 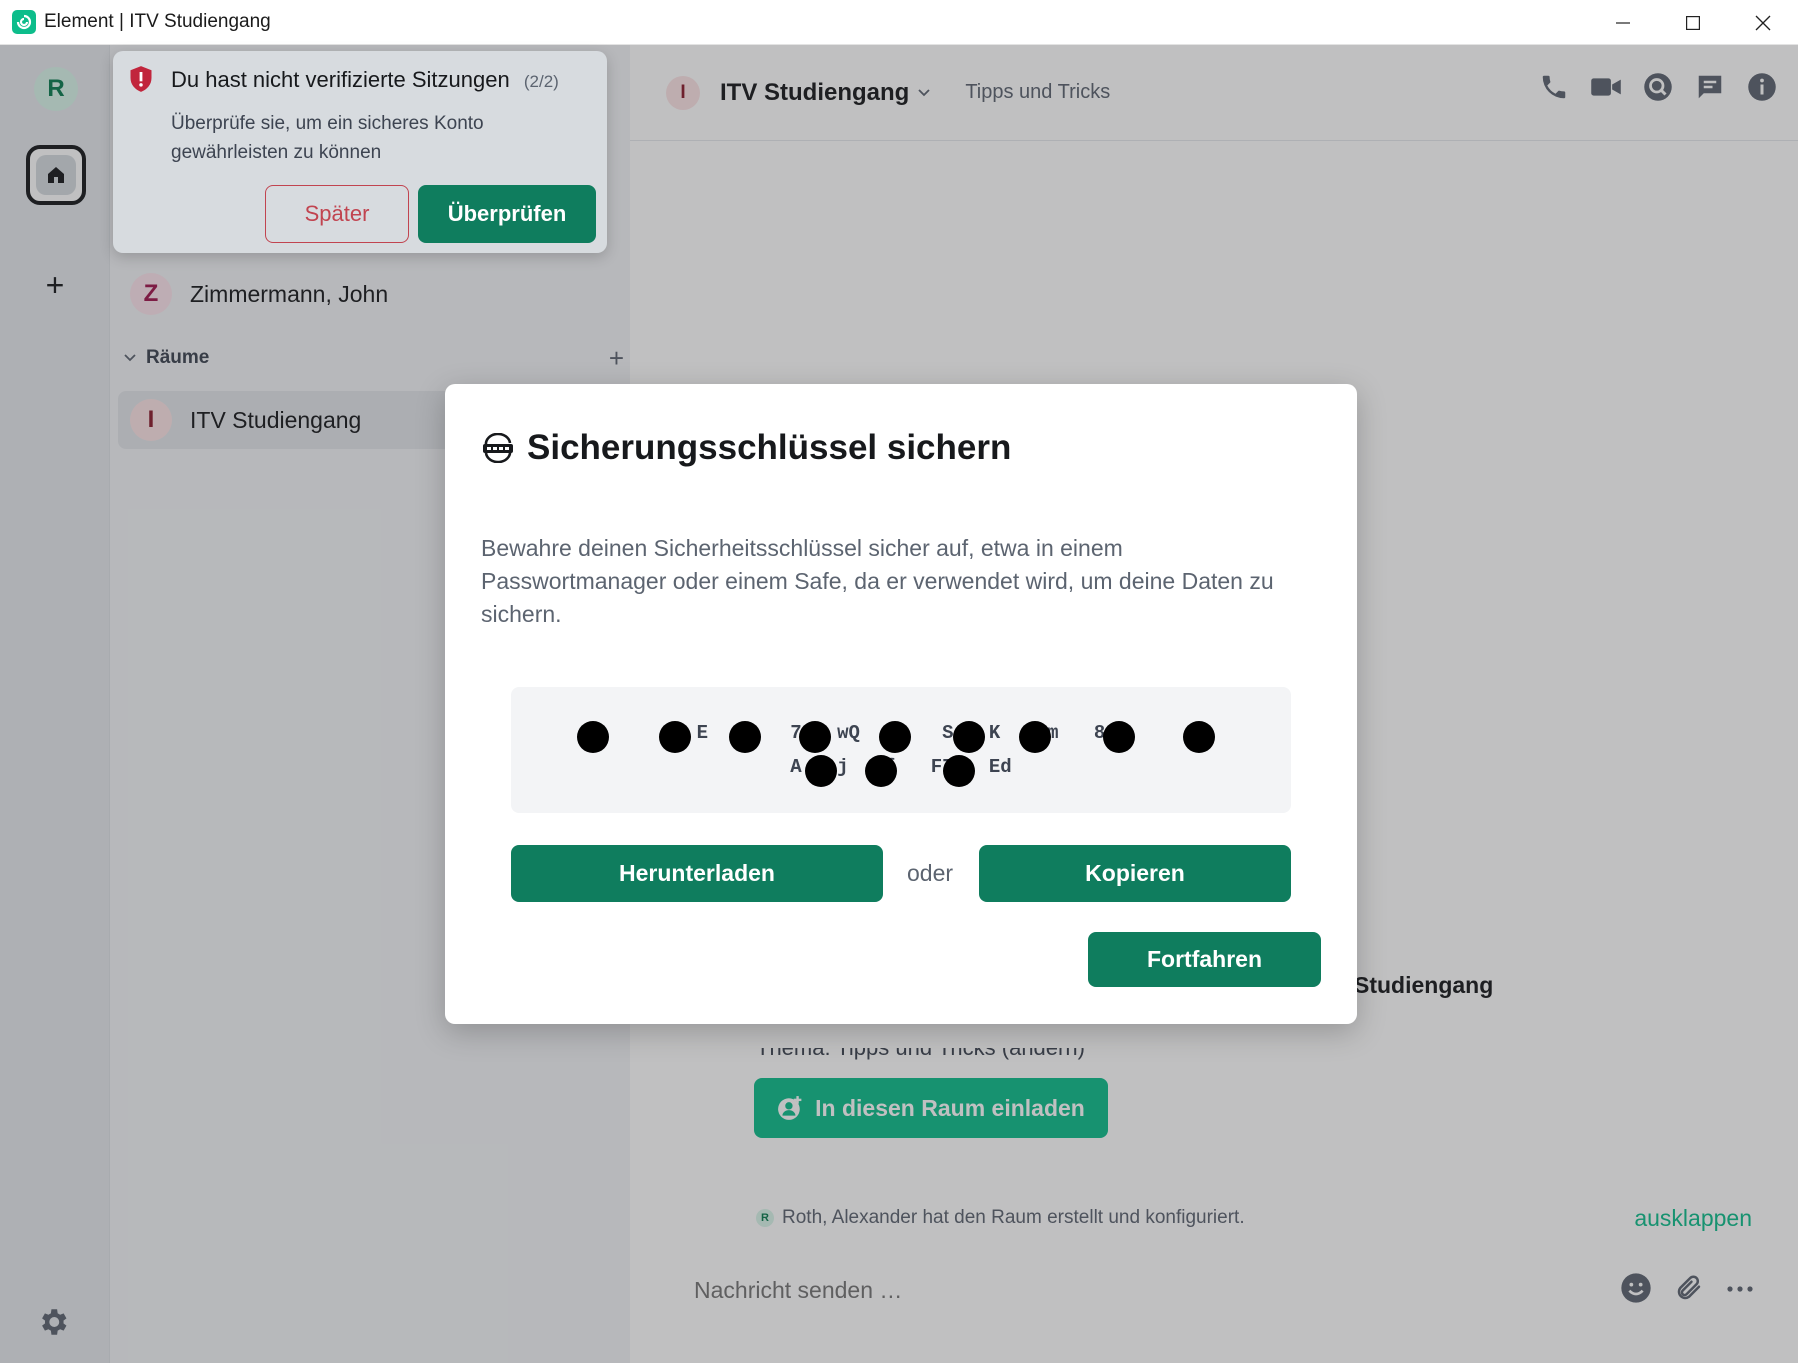 I want to click on close-window-button, so click(x=1763, y=22).